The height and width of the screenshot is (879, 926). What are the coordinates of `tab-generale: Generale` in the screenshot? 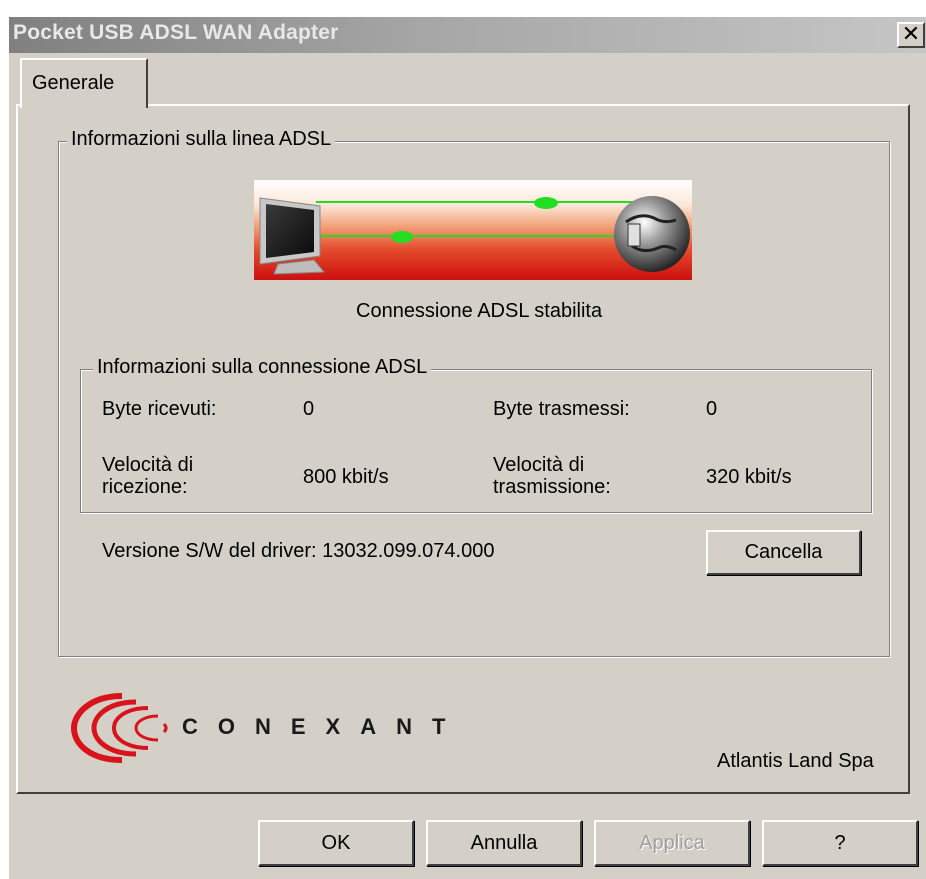 It's located at (84, 83).